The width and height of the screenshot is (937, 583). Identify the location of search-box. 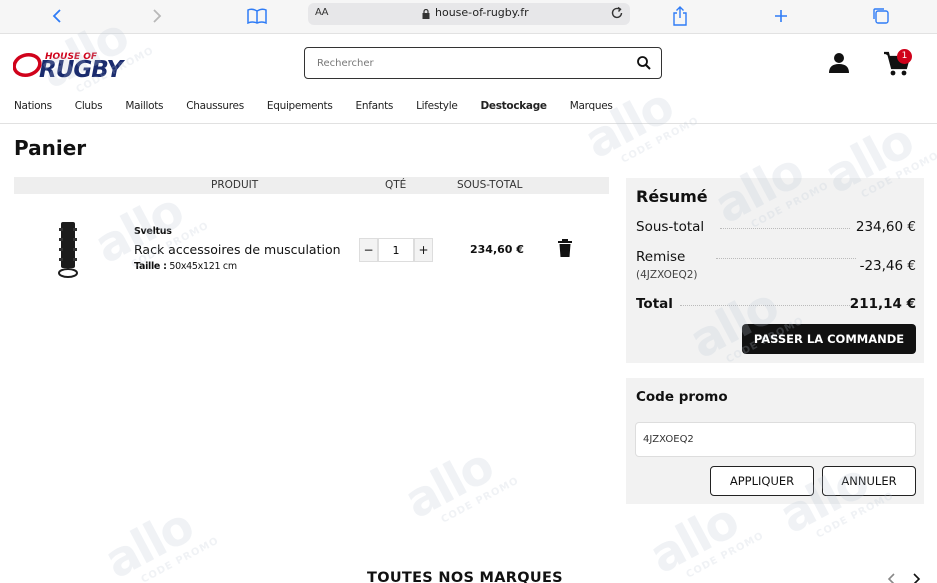
(483, 63).